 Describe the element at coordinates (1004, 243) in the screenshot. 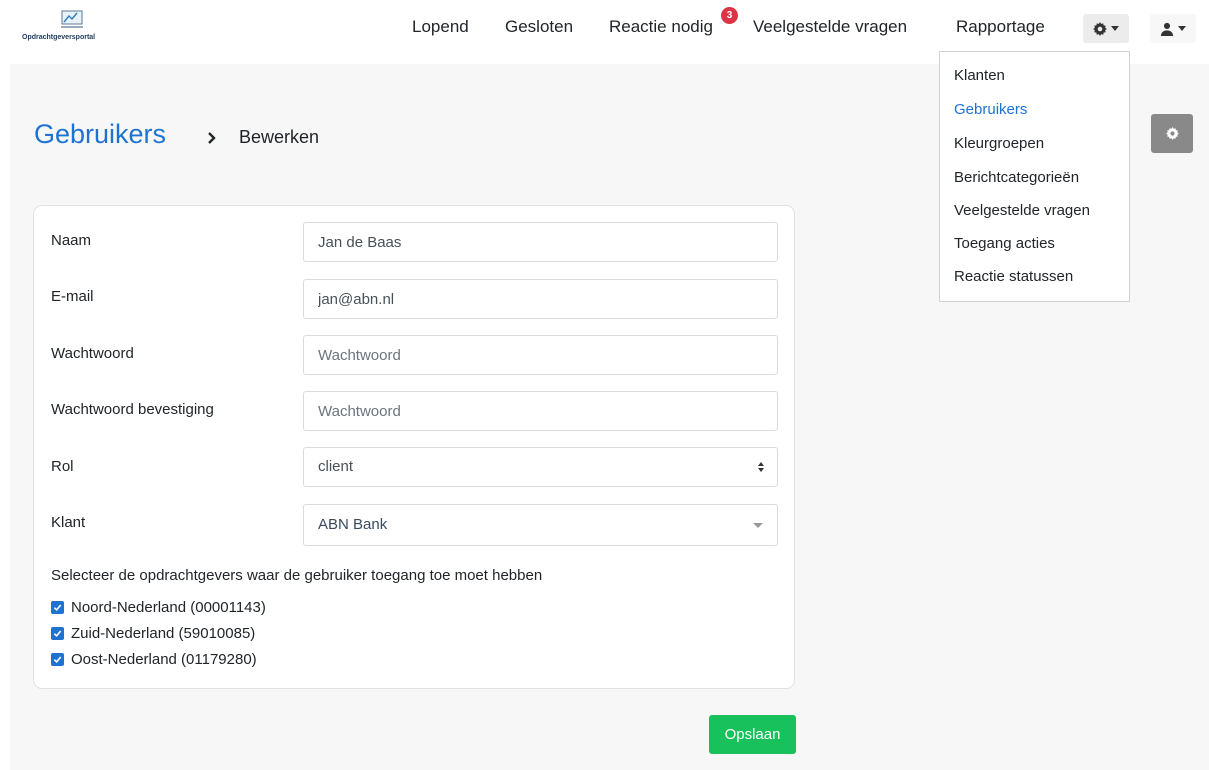

I see `menu-item-toegang-acties: Toegang acties` at that location.